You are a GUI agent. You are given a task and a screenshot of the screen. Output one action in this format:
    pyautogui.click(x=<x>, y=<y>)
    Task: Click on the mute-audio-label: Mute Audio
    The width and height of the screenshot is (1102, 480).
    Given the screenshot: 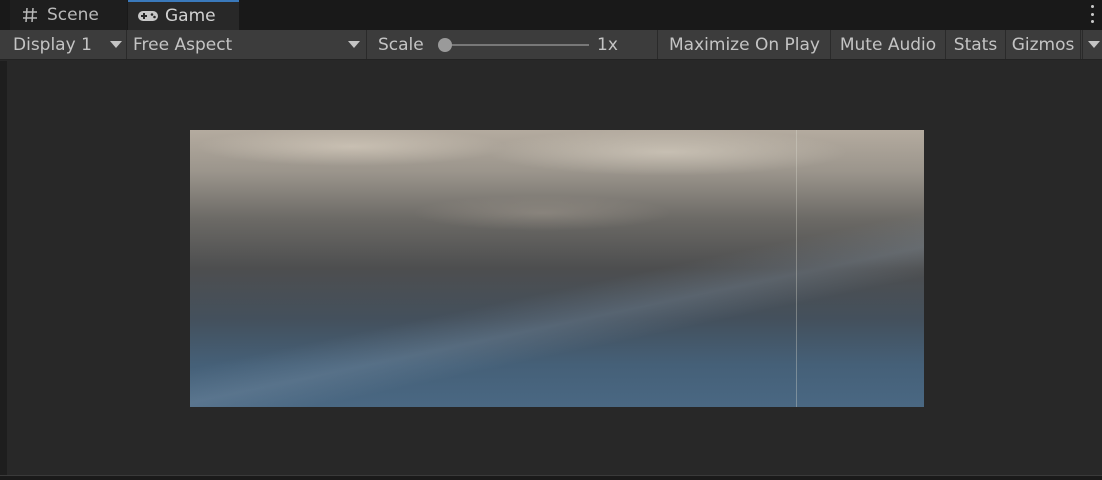 What is the action you would take?
    pyautogui.click(x=888, y=44)
    